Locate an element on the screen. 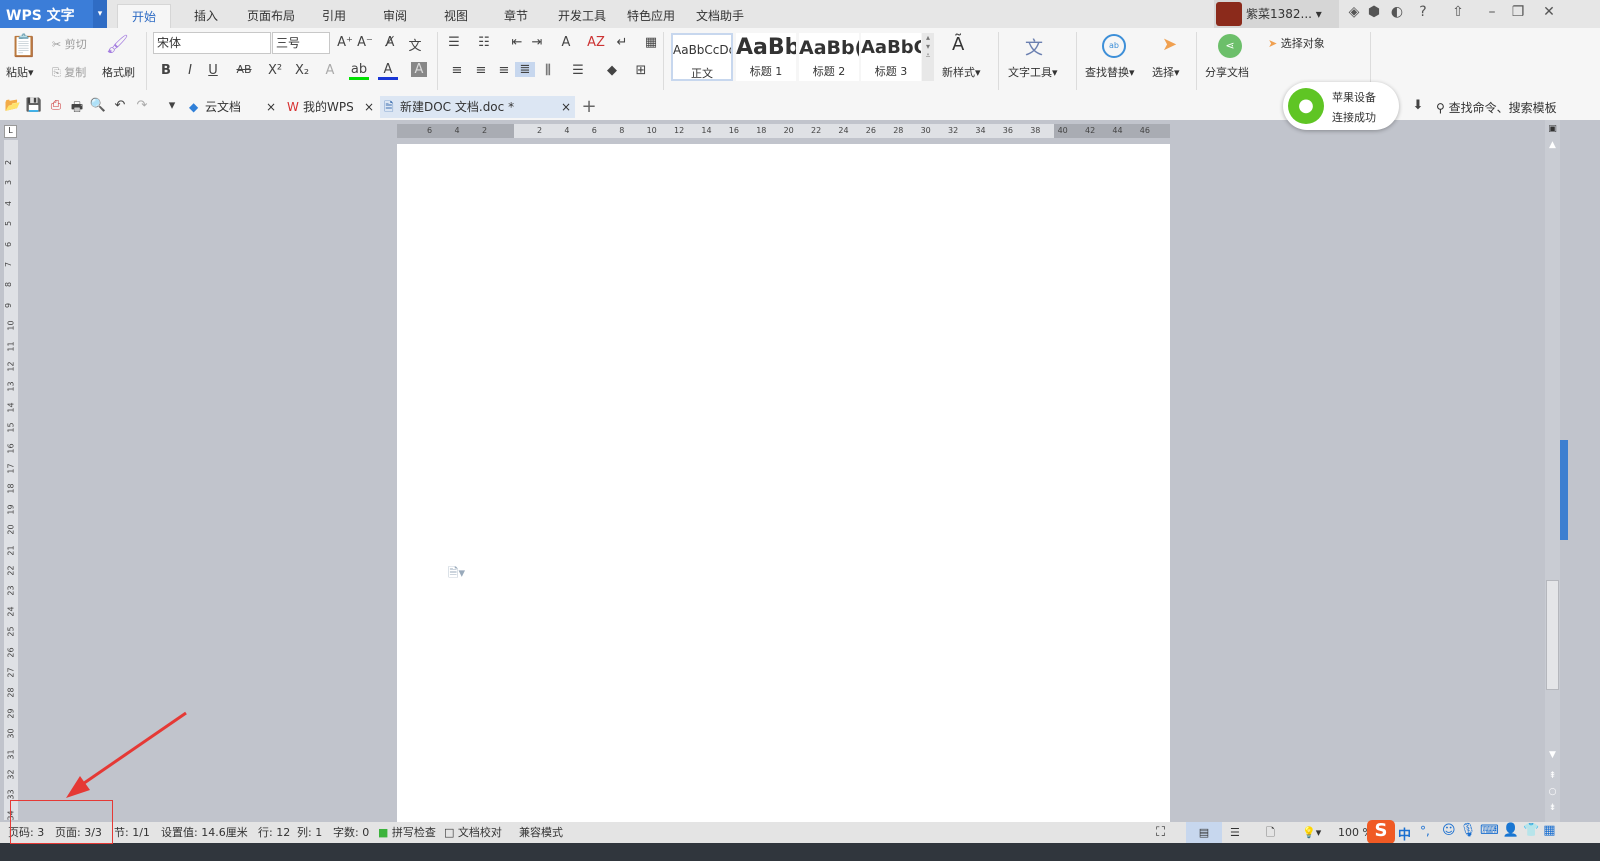 Image resolution: width=1600 pixels, height=861 pixels. new-tab-button: + is located at coordinates (589, 106).